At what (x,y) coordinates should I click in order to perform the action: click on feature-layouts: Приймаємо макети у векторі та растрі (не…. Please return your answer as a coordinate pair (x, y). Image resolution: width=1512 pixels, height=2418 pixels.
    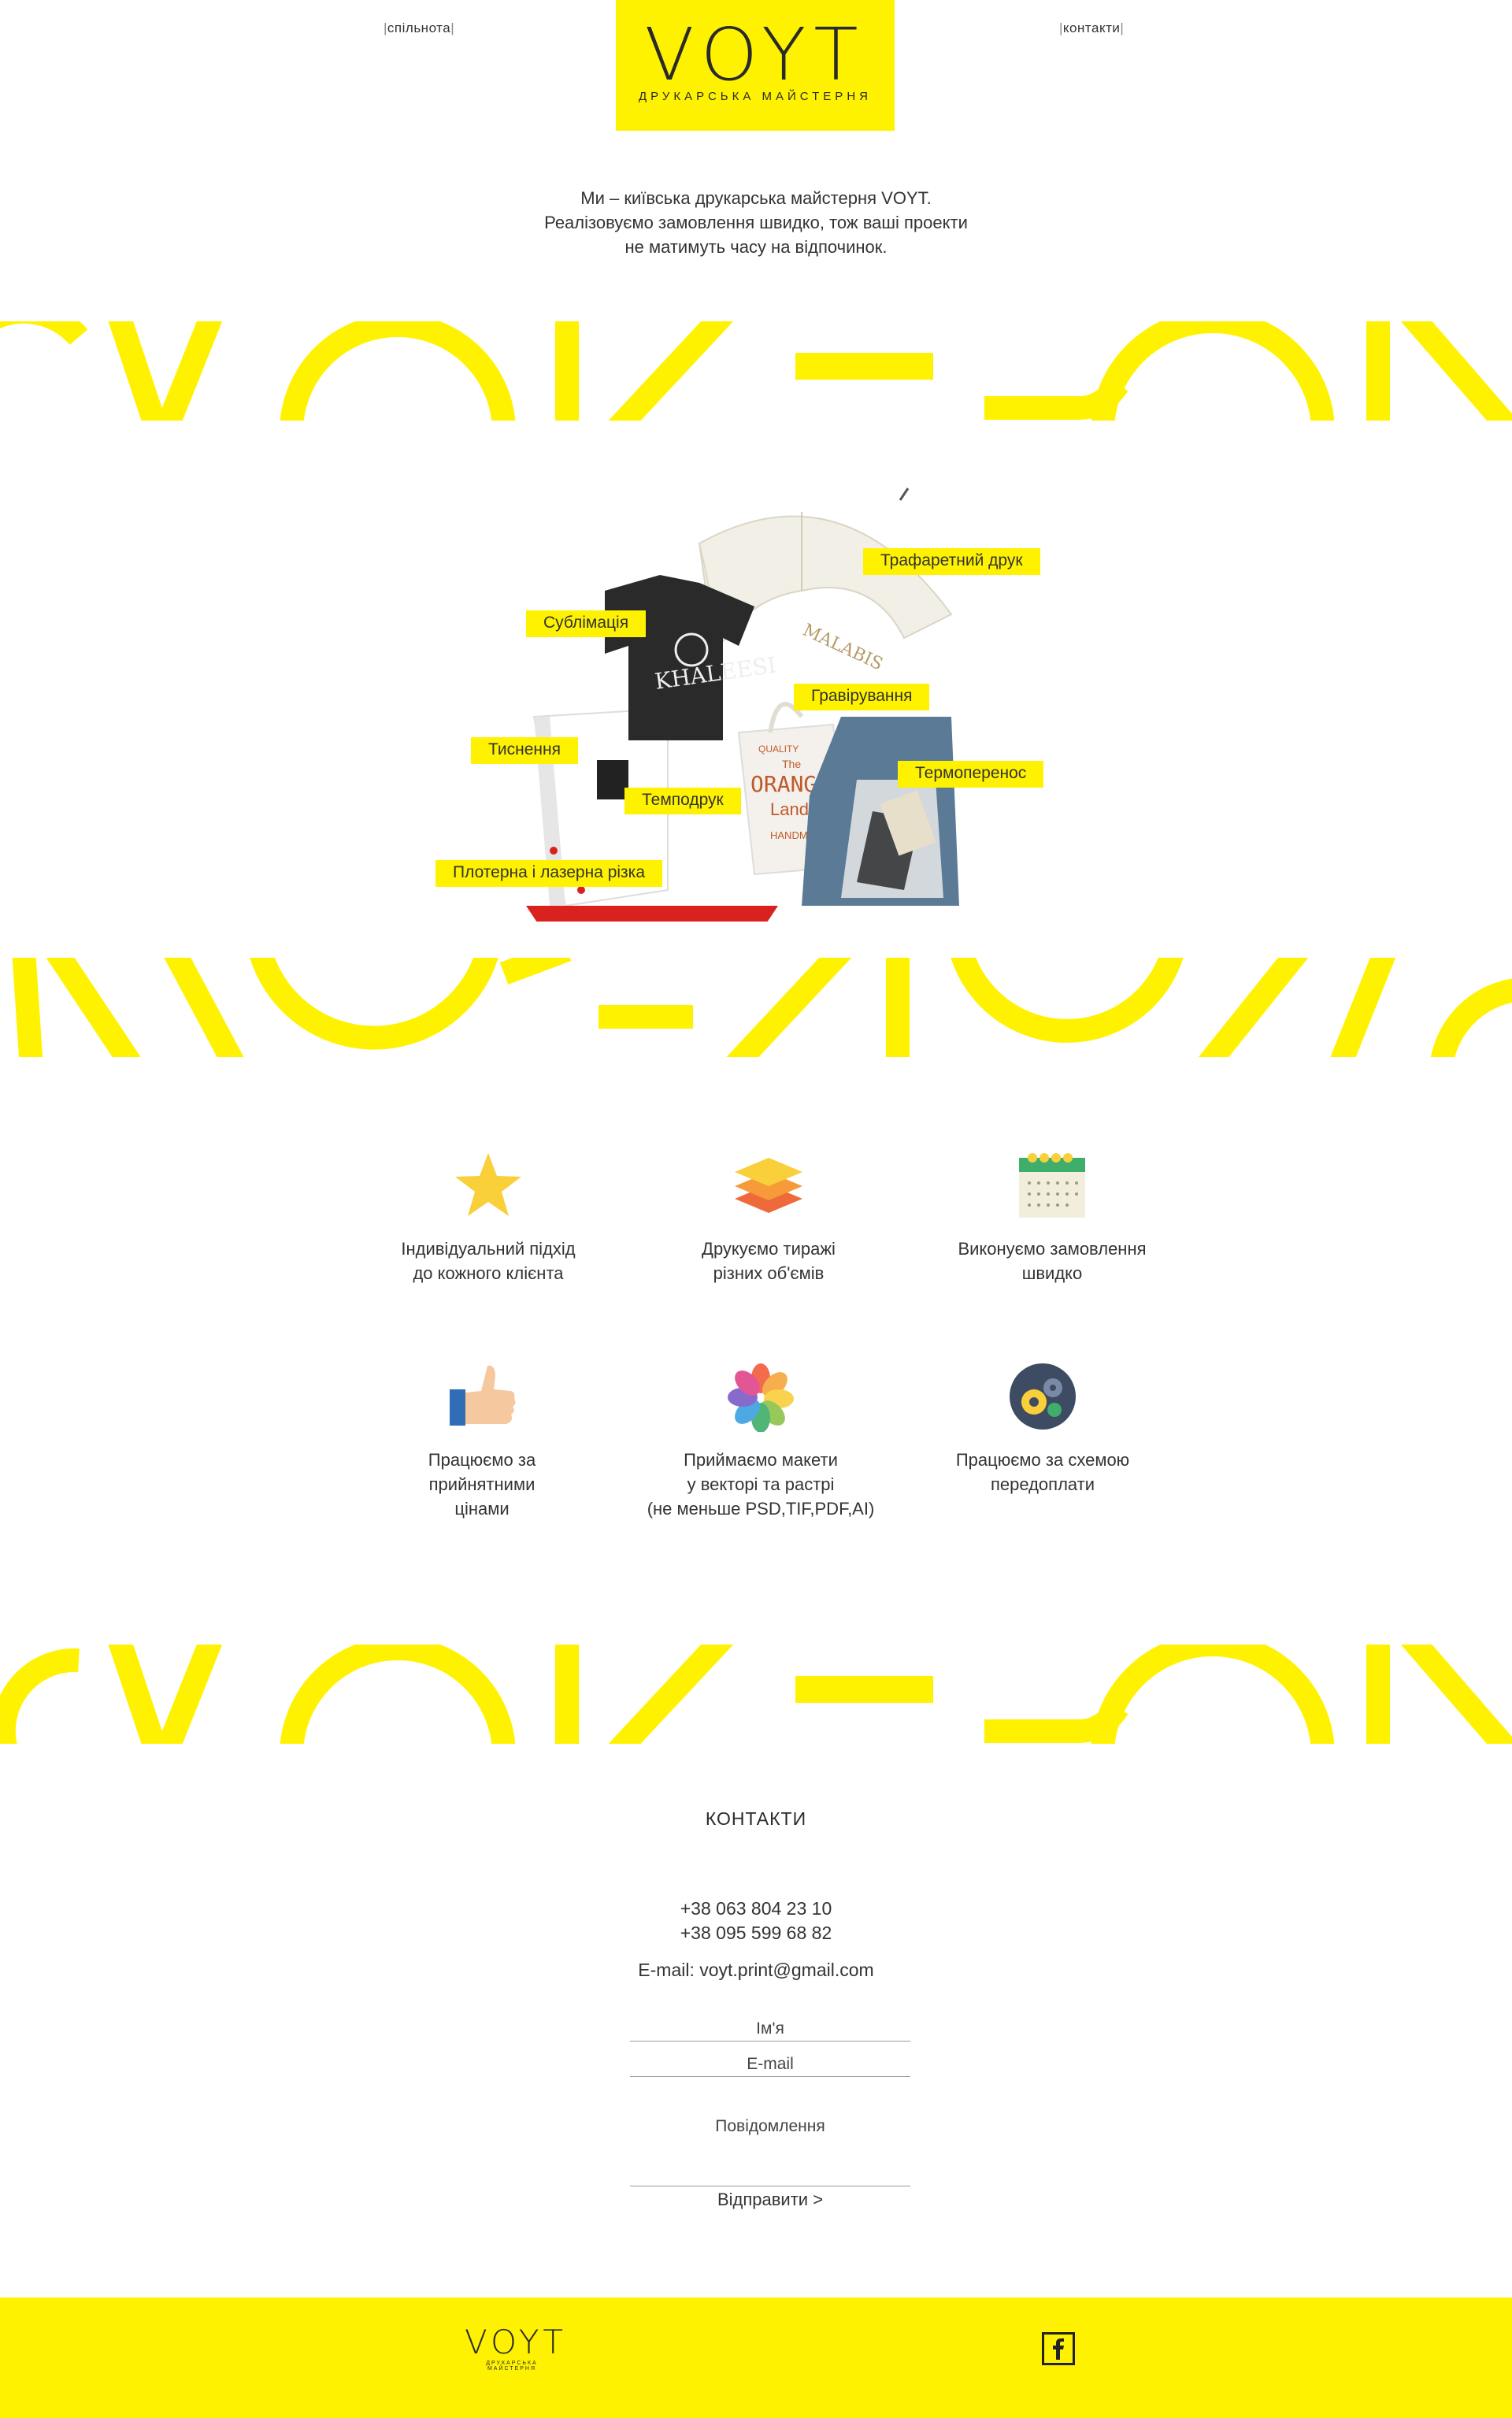
    Looking at the image, I should click on (761, 1441).